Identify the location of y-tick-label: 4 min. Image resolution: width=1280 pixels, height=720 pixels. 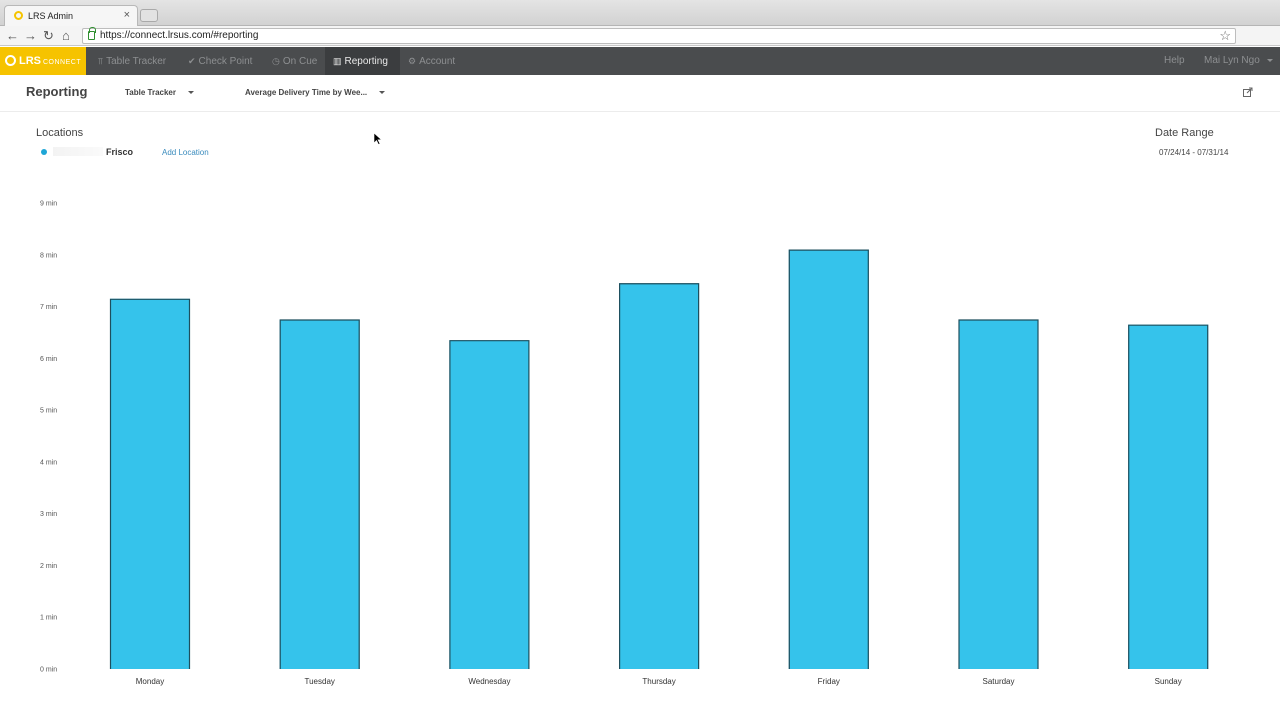
(48, 462).